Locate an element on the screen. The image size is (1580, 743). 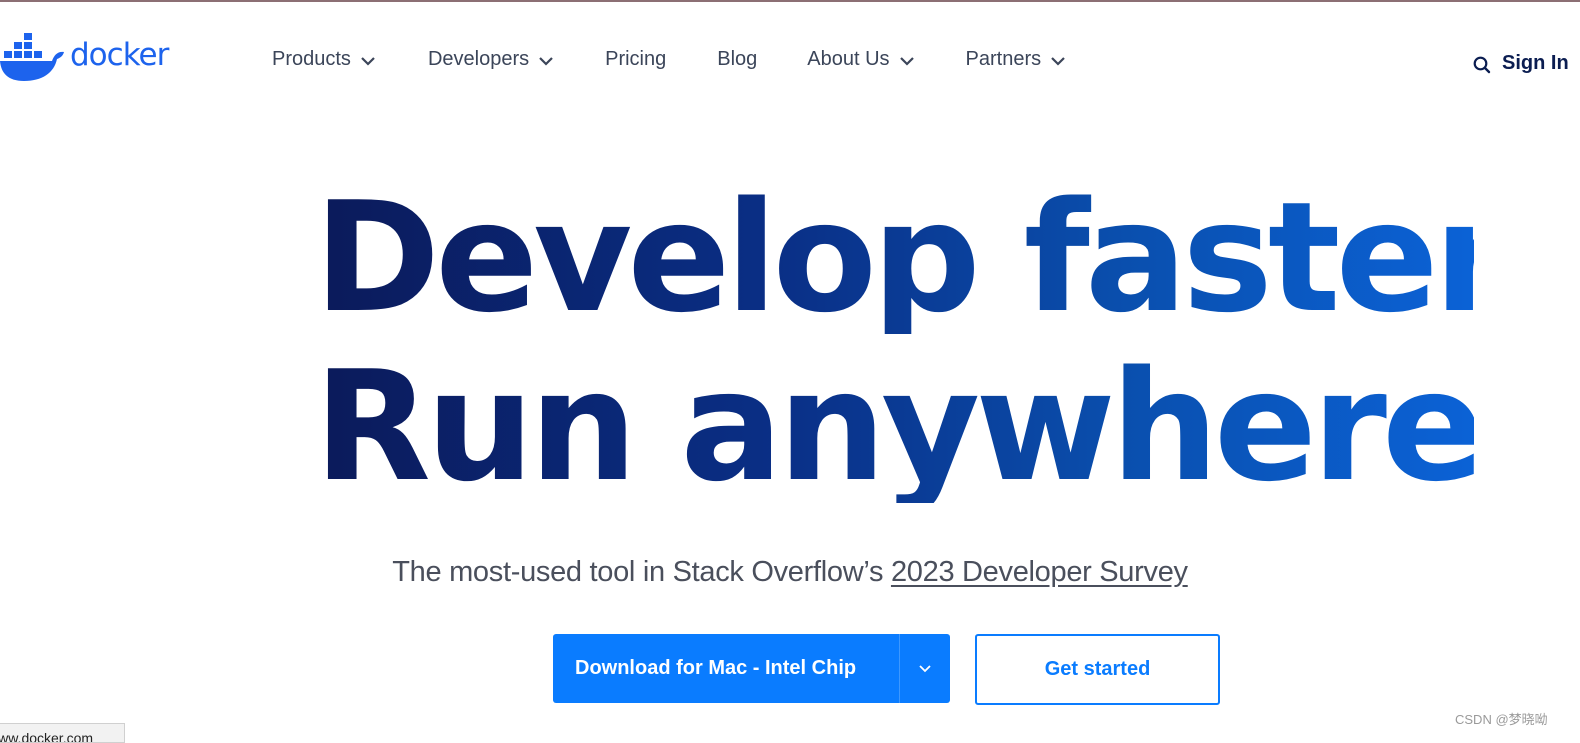
docker-logo: docker is located at coordinates (84, 57).